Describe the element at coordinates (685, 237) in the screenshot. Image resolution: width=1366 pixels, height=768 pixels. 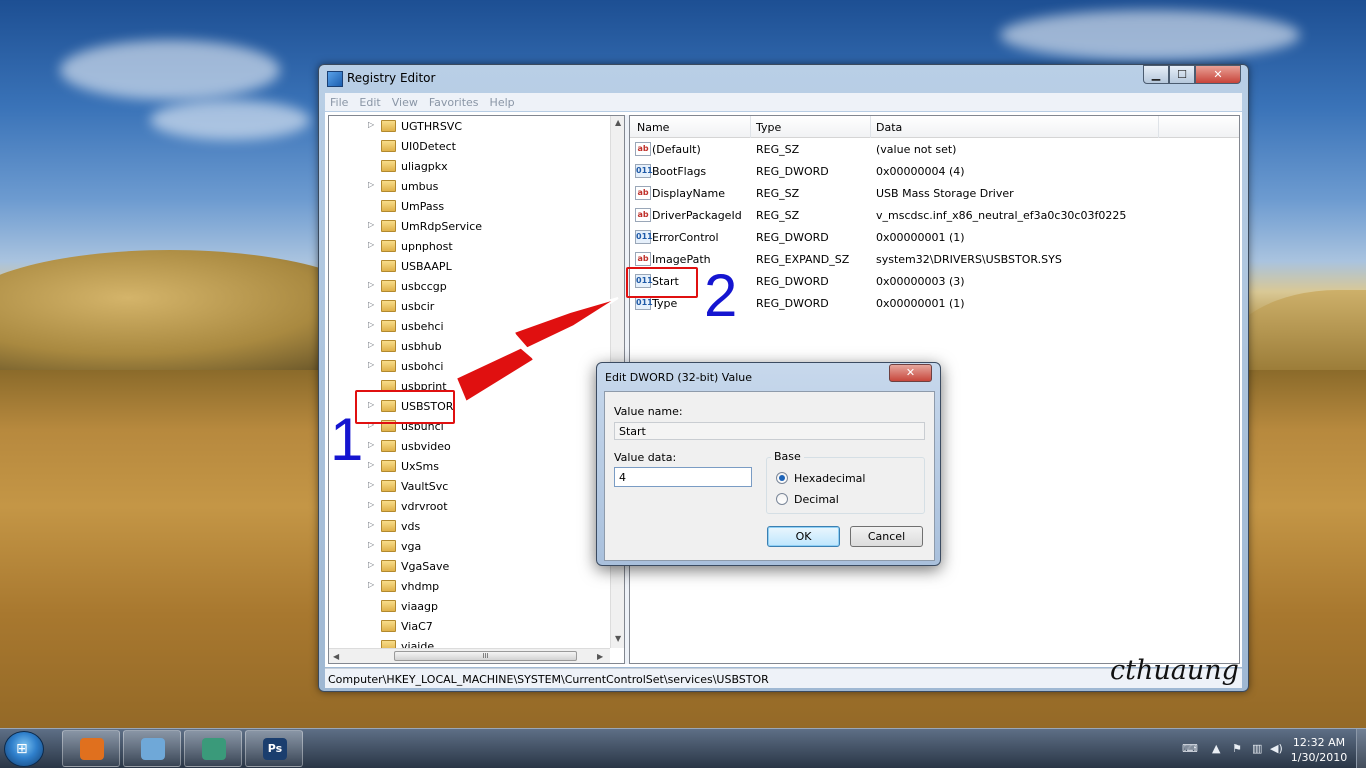
I see `value-name: ErrorControl` at that location.